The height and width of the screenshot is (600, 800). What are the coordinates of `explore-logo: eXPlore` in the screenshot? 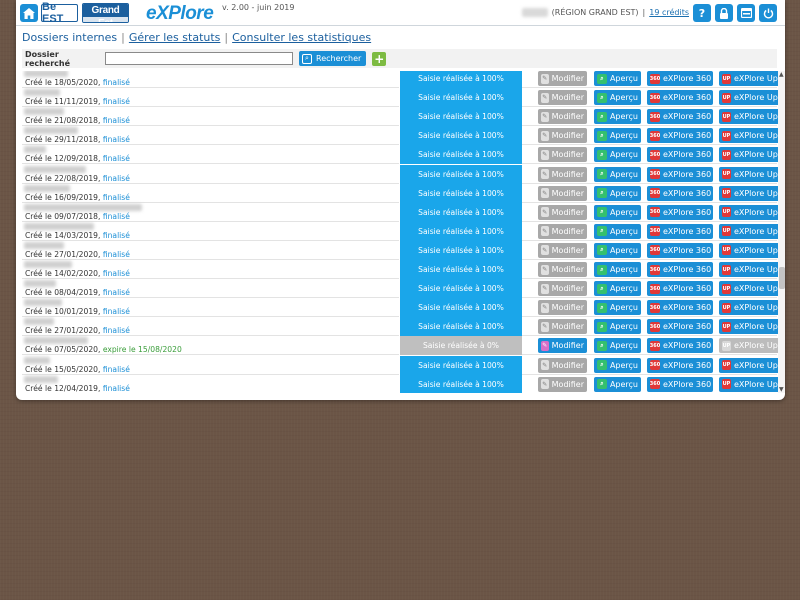 It's located at (180, 13).